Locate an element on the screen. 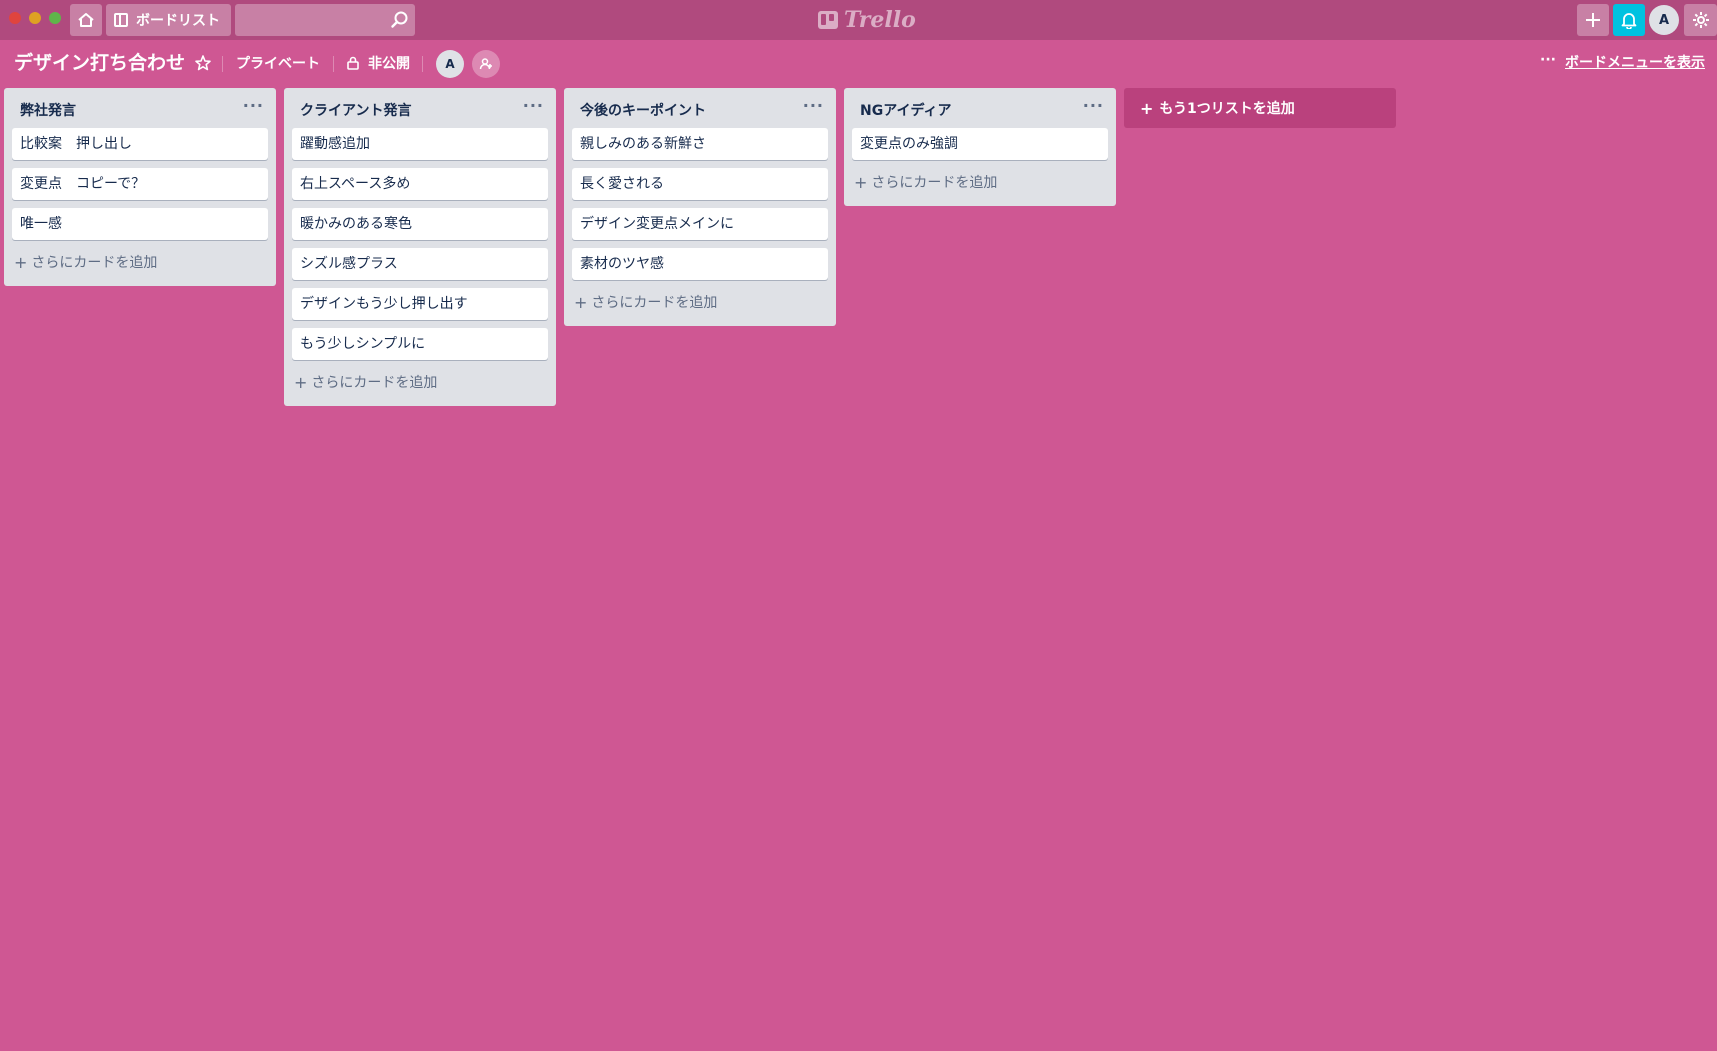  home-button is located at coordinates (86, 20).